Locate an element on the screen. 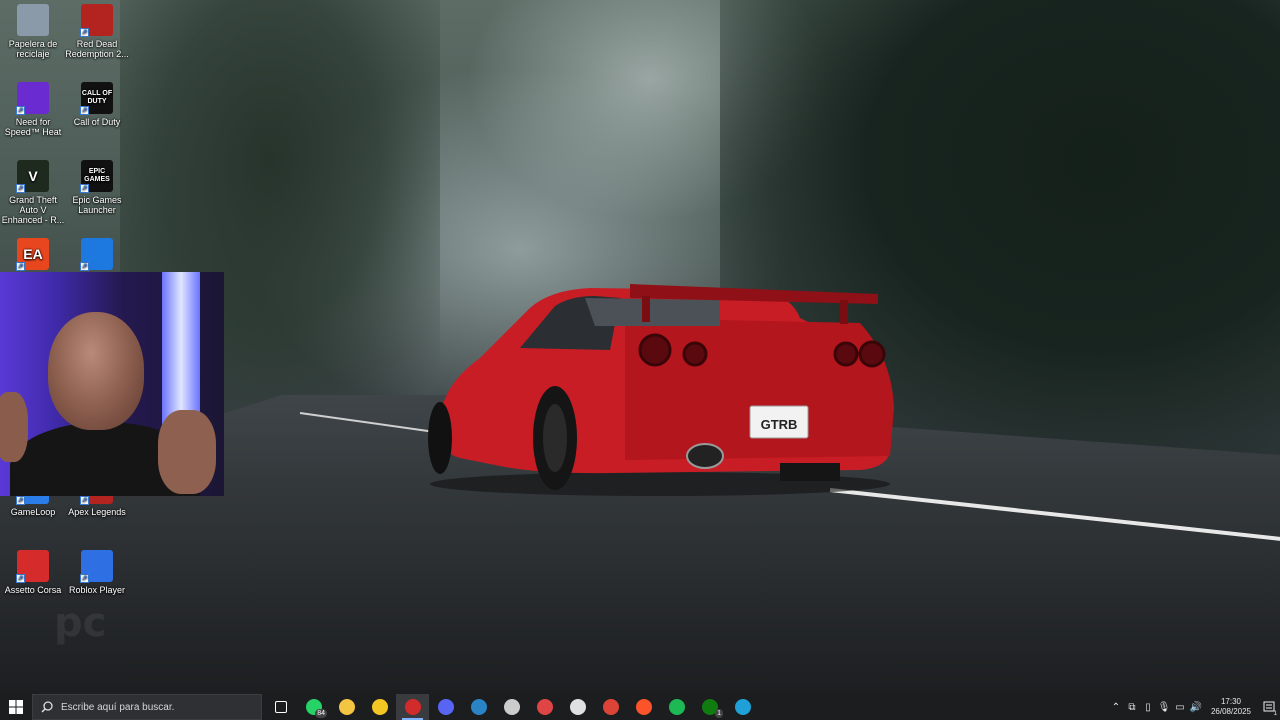 Image resolution: width=1280 pixels, height=720 pixels. desktop-shortcut: EPIC GAMES ↗ Epic Games Launcher is located at coordinates (97, 185).